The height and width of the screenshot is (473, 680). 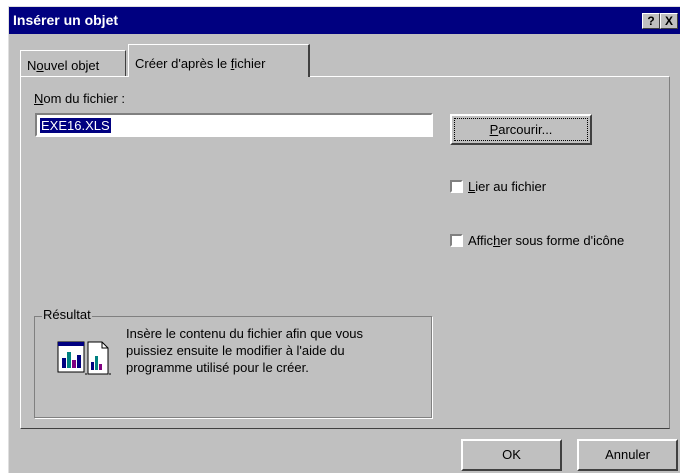 What do you see at coordinates (32, 65) in the screenshot?
I see `tab-label-pre: N` at bounding box center [32, 65].